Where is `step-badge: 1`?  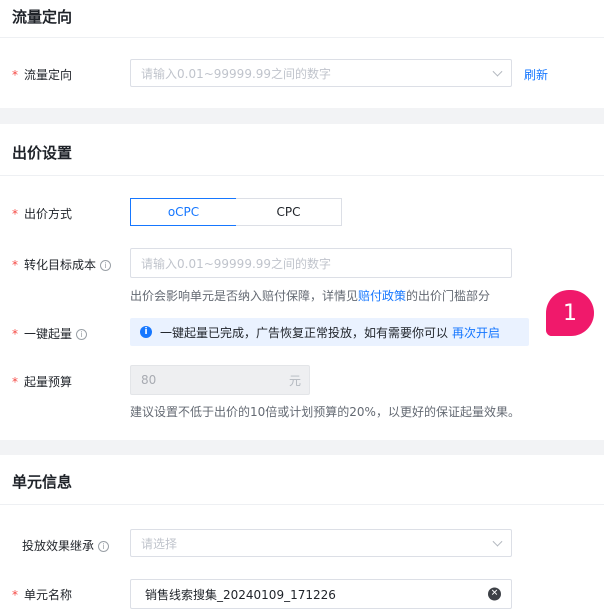
step-badge: 1 is located at coordinates (570, 313).